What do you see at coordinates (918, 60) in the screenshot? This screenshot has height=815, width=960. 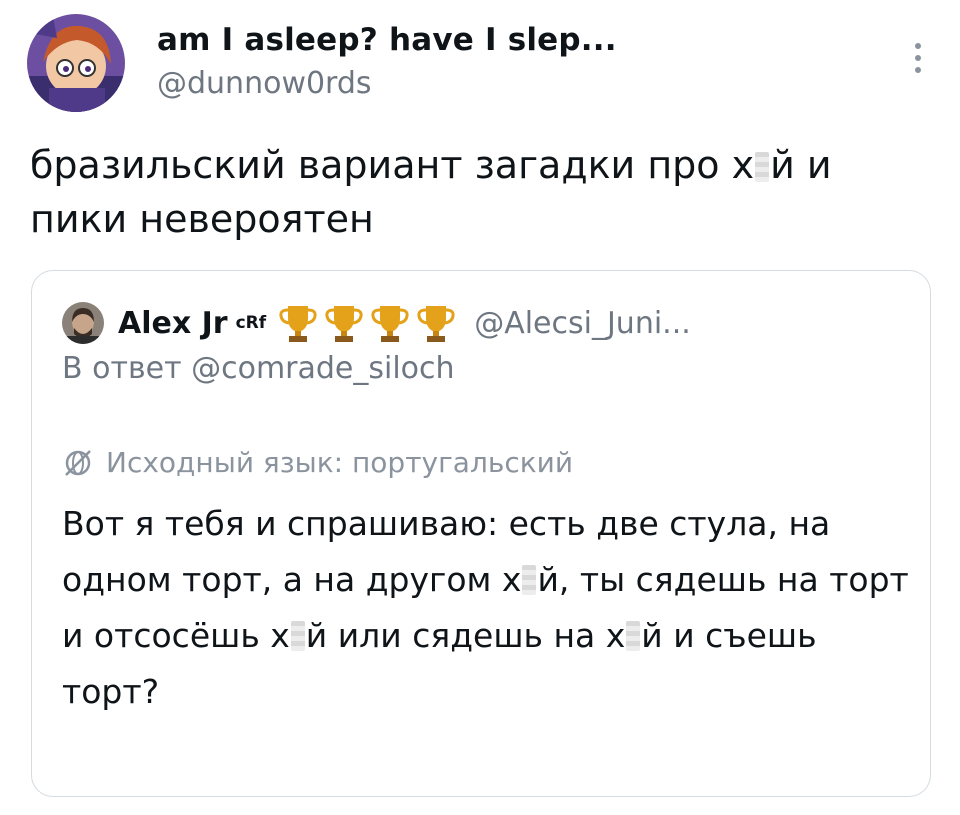 I see `more-vertical-icon` at bounding box center [918, 60].